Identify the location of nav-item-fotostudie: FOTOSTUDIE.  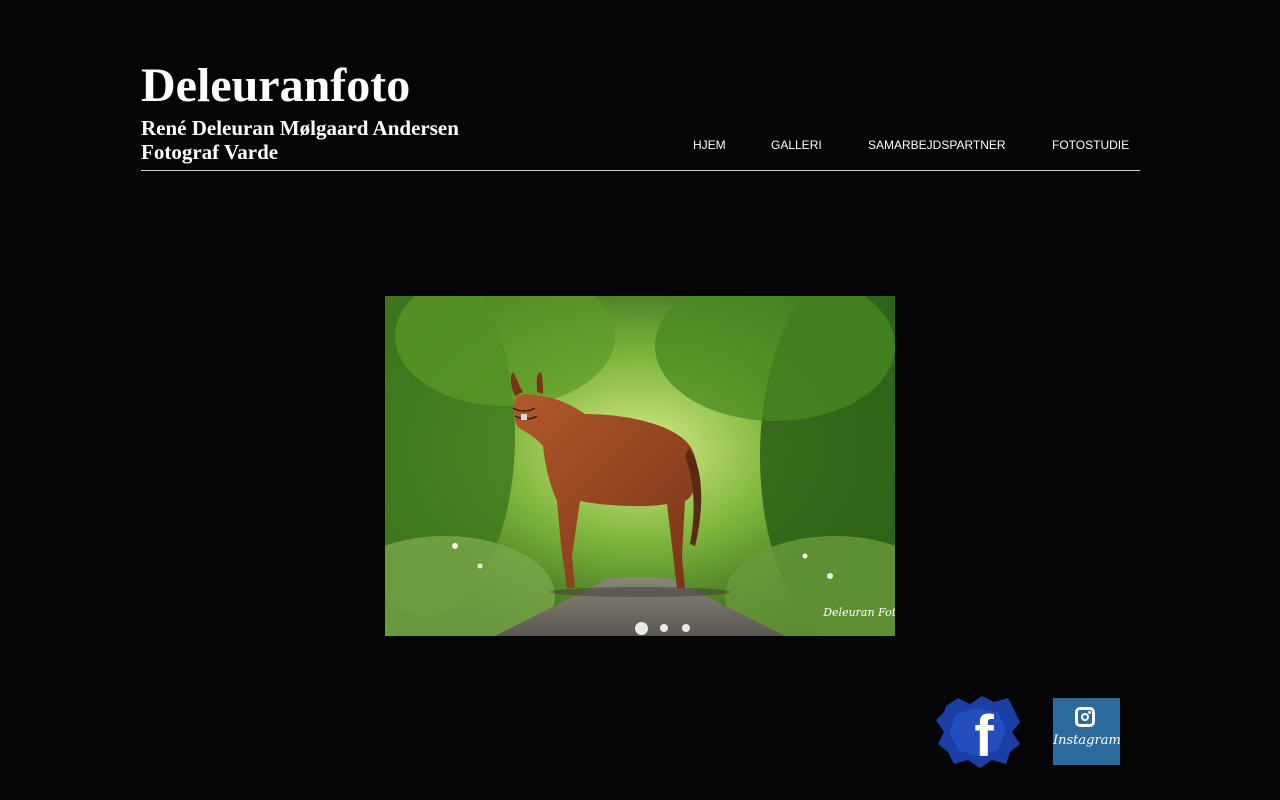
(1090, 145).